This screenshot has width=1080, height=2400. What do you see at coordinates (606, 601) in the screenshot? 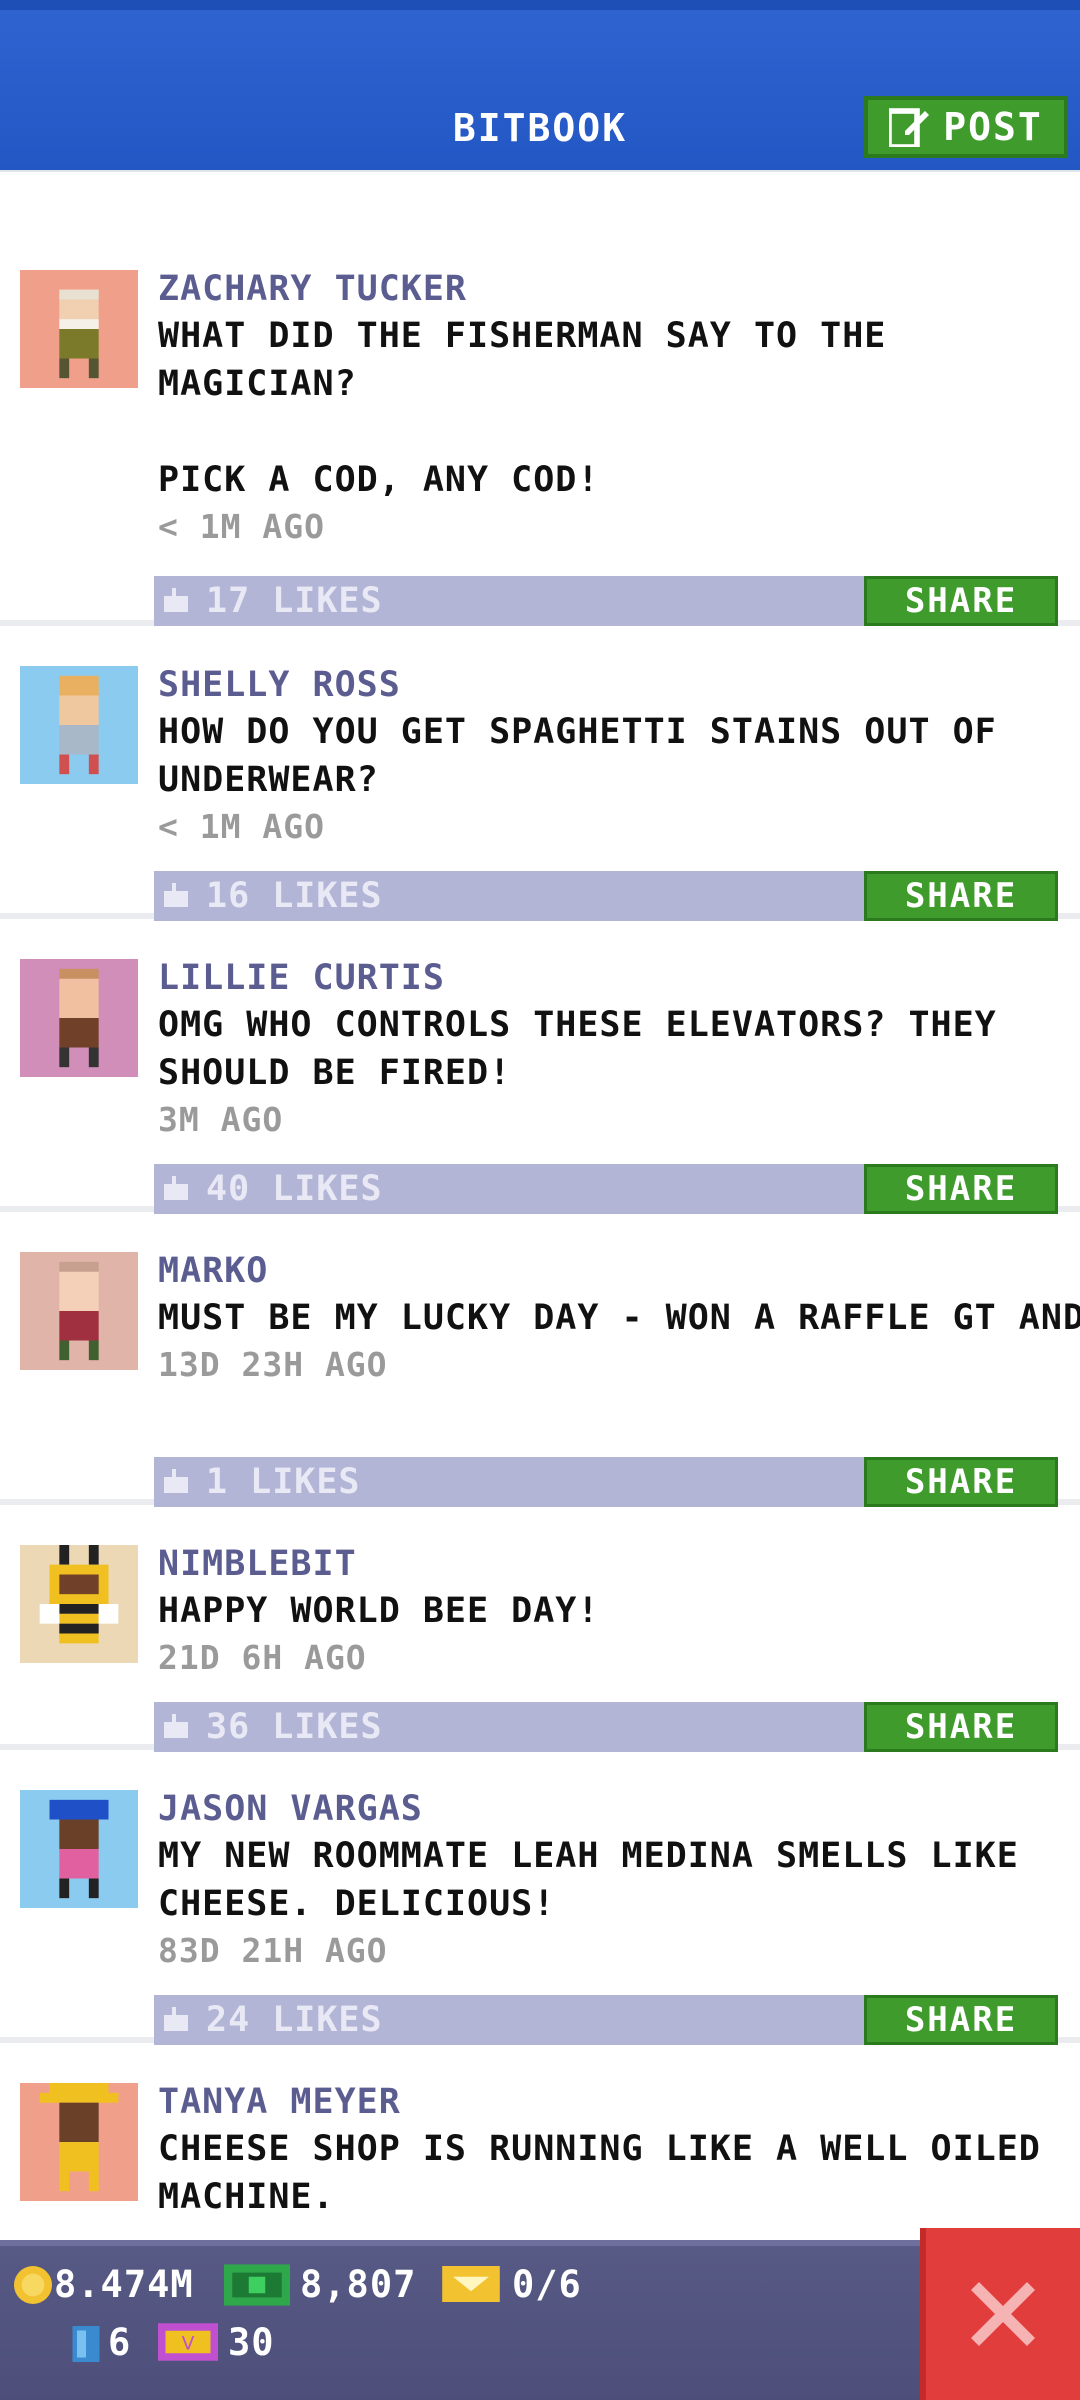
I see `likes-bar: 17 LIKES SHARE` at bounding box center [606, 601].